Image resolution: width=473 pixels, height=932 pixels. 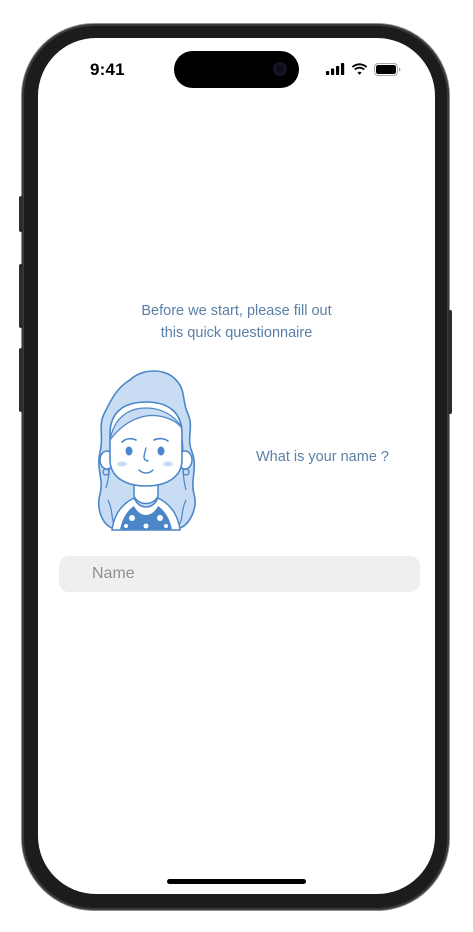 What do you see at coordinates (450, 362) in the screenshot?
I see `power-button` at bounding box center [450, 362].